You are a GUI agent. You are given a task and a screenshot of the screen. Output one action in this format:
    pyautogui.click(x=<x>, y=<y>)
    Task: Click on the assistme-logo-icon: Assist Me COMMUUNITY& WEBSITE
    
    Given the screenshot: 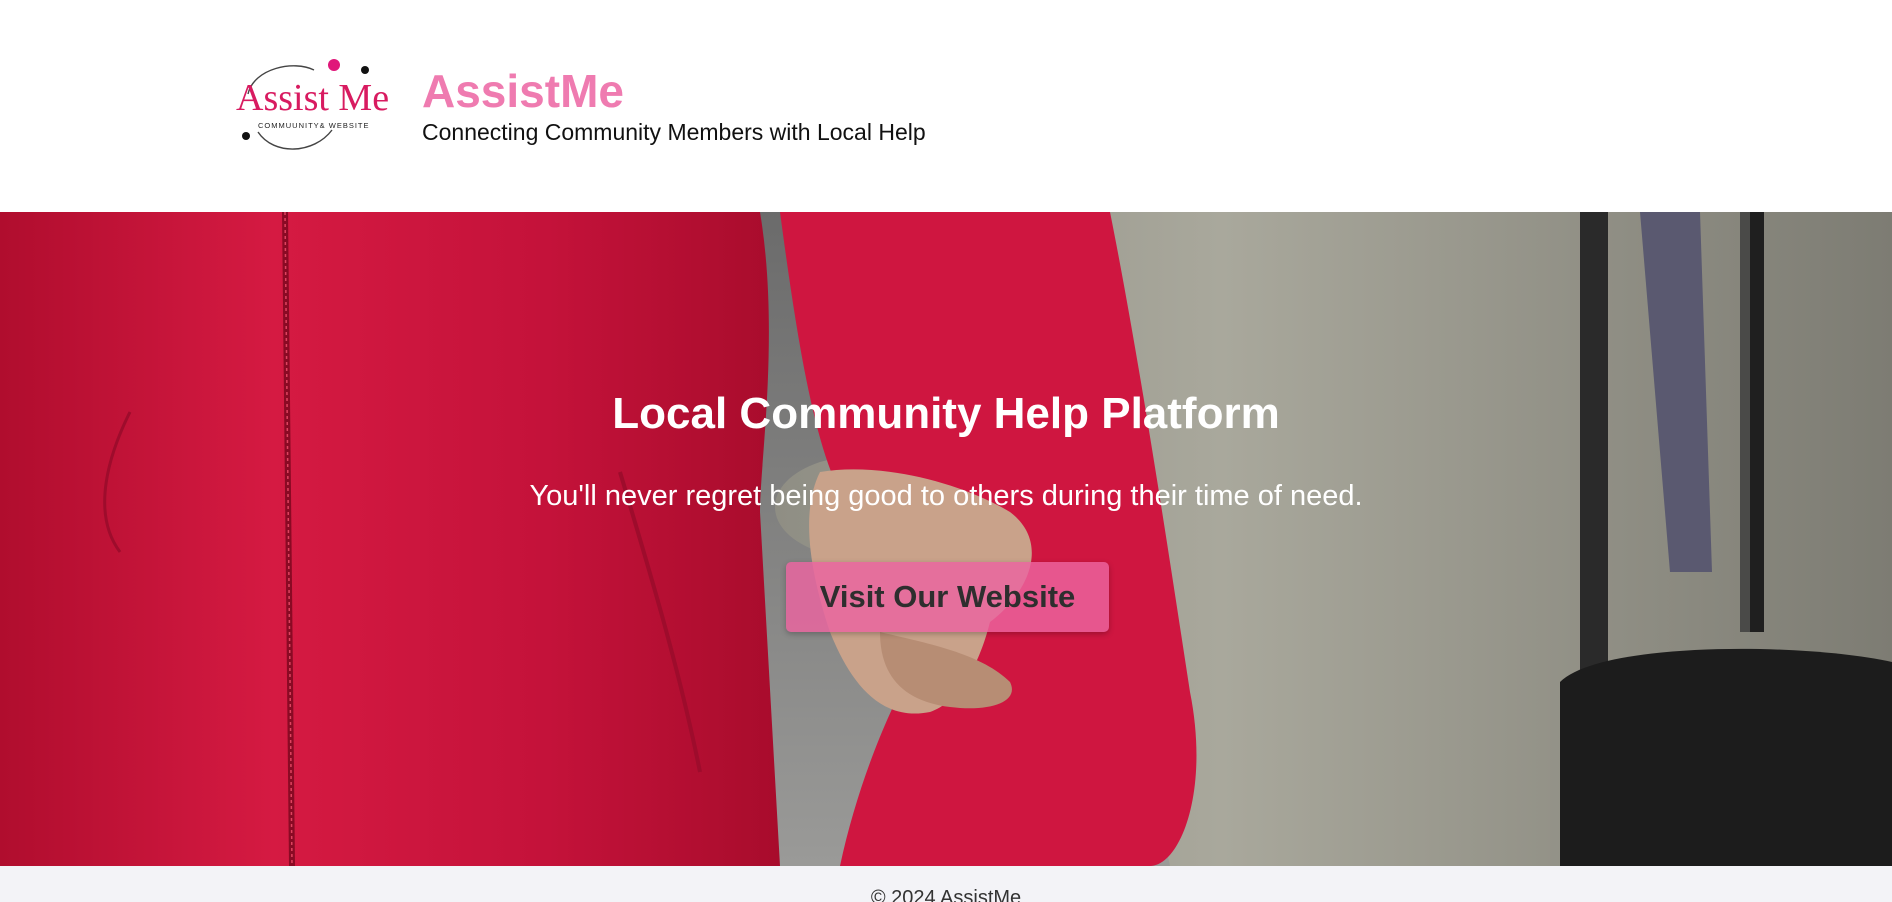 What is the action you would take?
    pyautogui.click(x=317, y=106)
    